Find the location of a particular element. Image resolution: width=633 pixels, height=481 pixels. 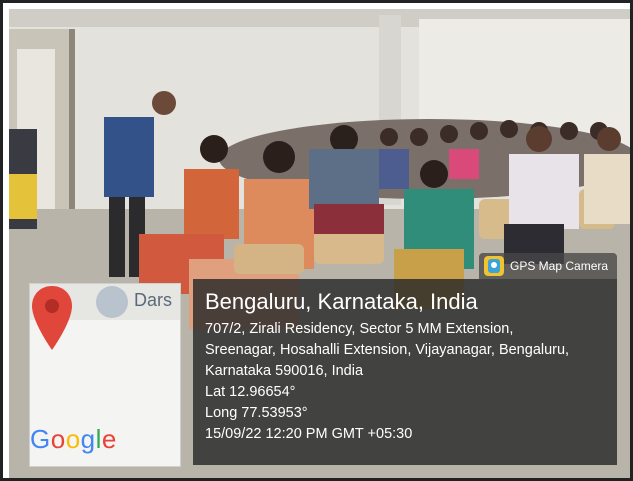

map-place-marker is located at coordinates (112, 302).